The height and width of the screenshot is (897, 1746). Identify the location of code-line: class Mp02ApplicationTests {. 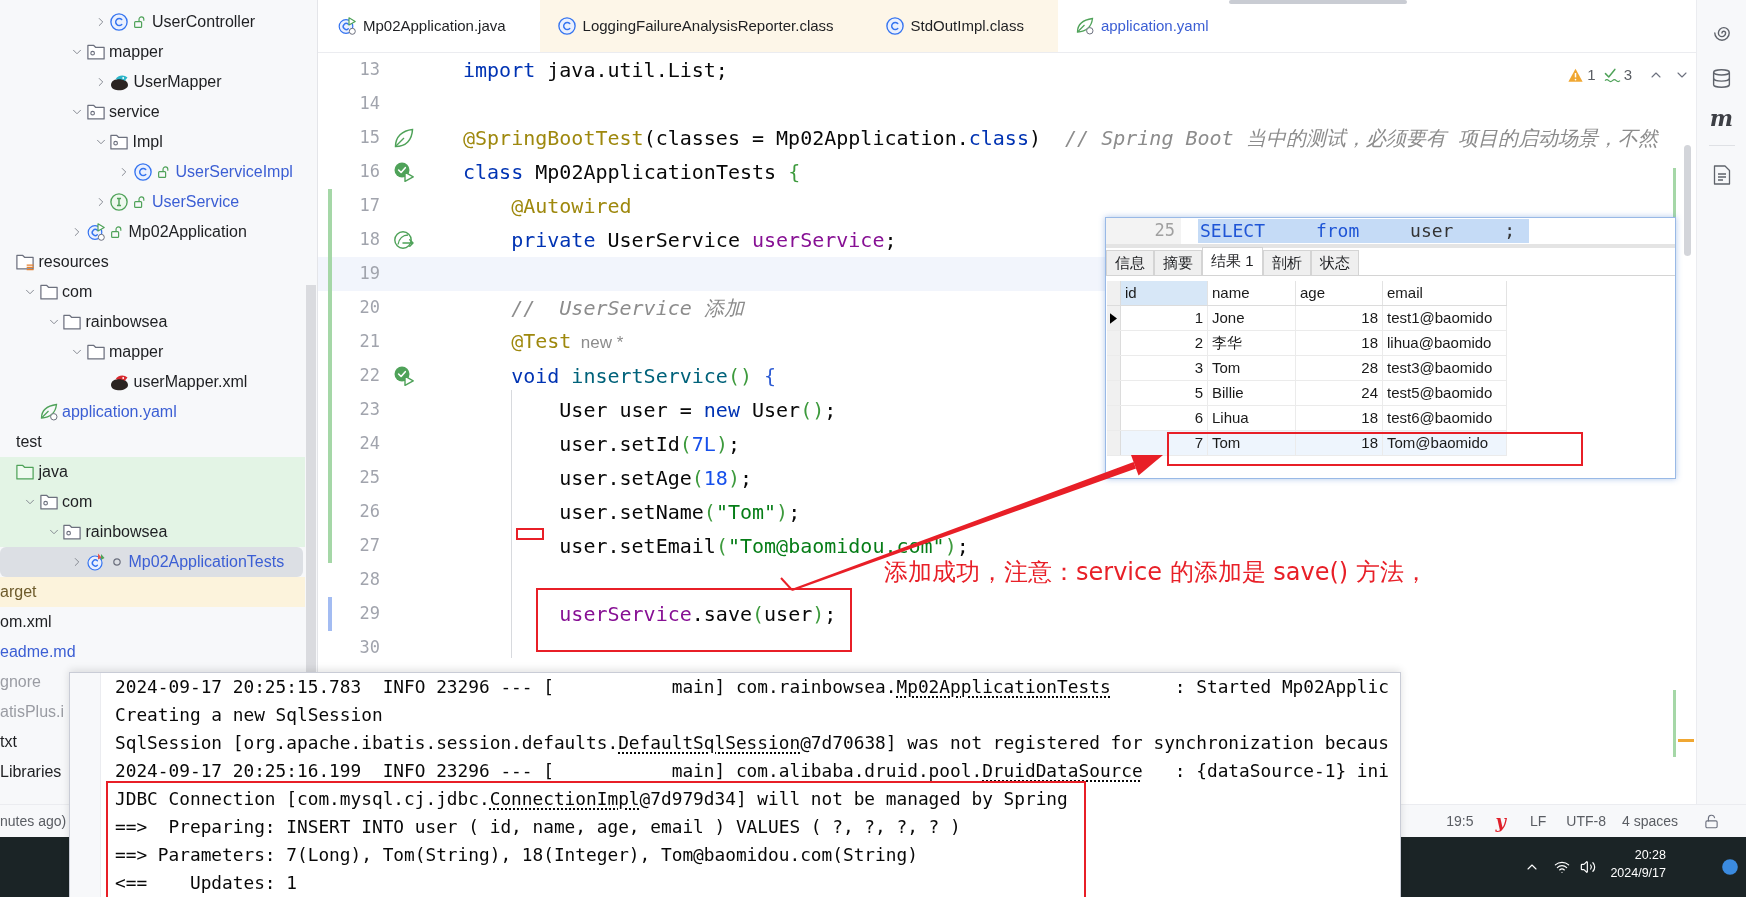
(632, 172).